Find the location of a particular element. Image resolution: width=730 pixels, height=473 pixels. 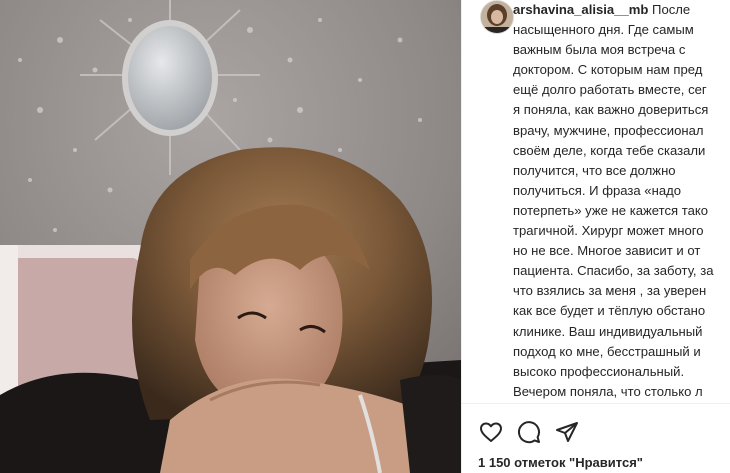

like-button is located at coordinates (491, 432).